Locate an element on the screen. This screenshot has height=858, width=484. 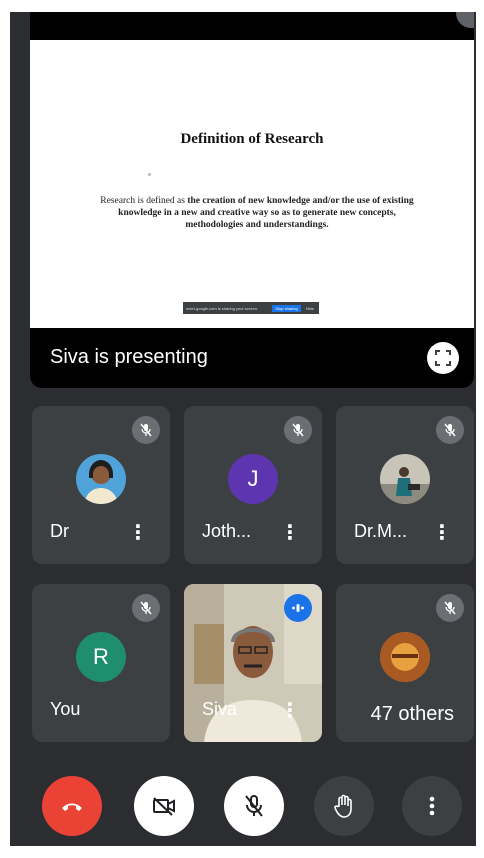
camera-off-icon is located at coordinates (164, 806).